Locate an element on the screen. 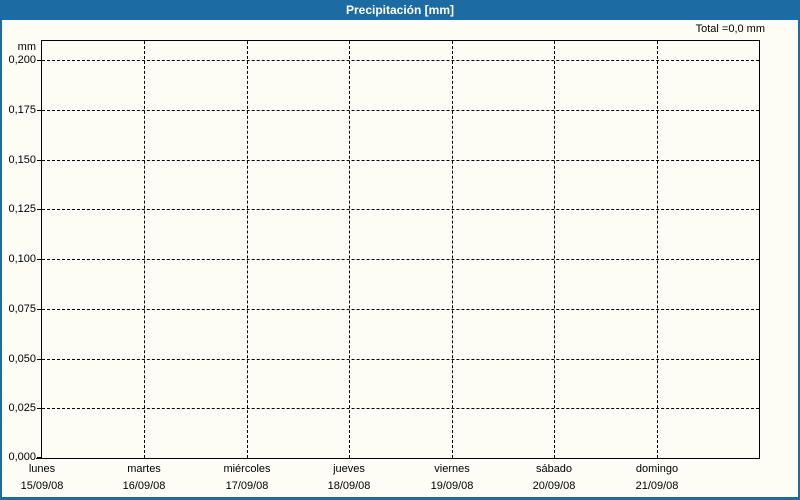 This screenshot has width=800, height=500. y-tick-label: 0,125 is located at coordinates (22, 209).